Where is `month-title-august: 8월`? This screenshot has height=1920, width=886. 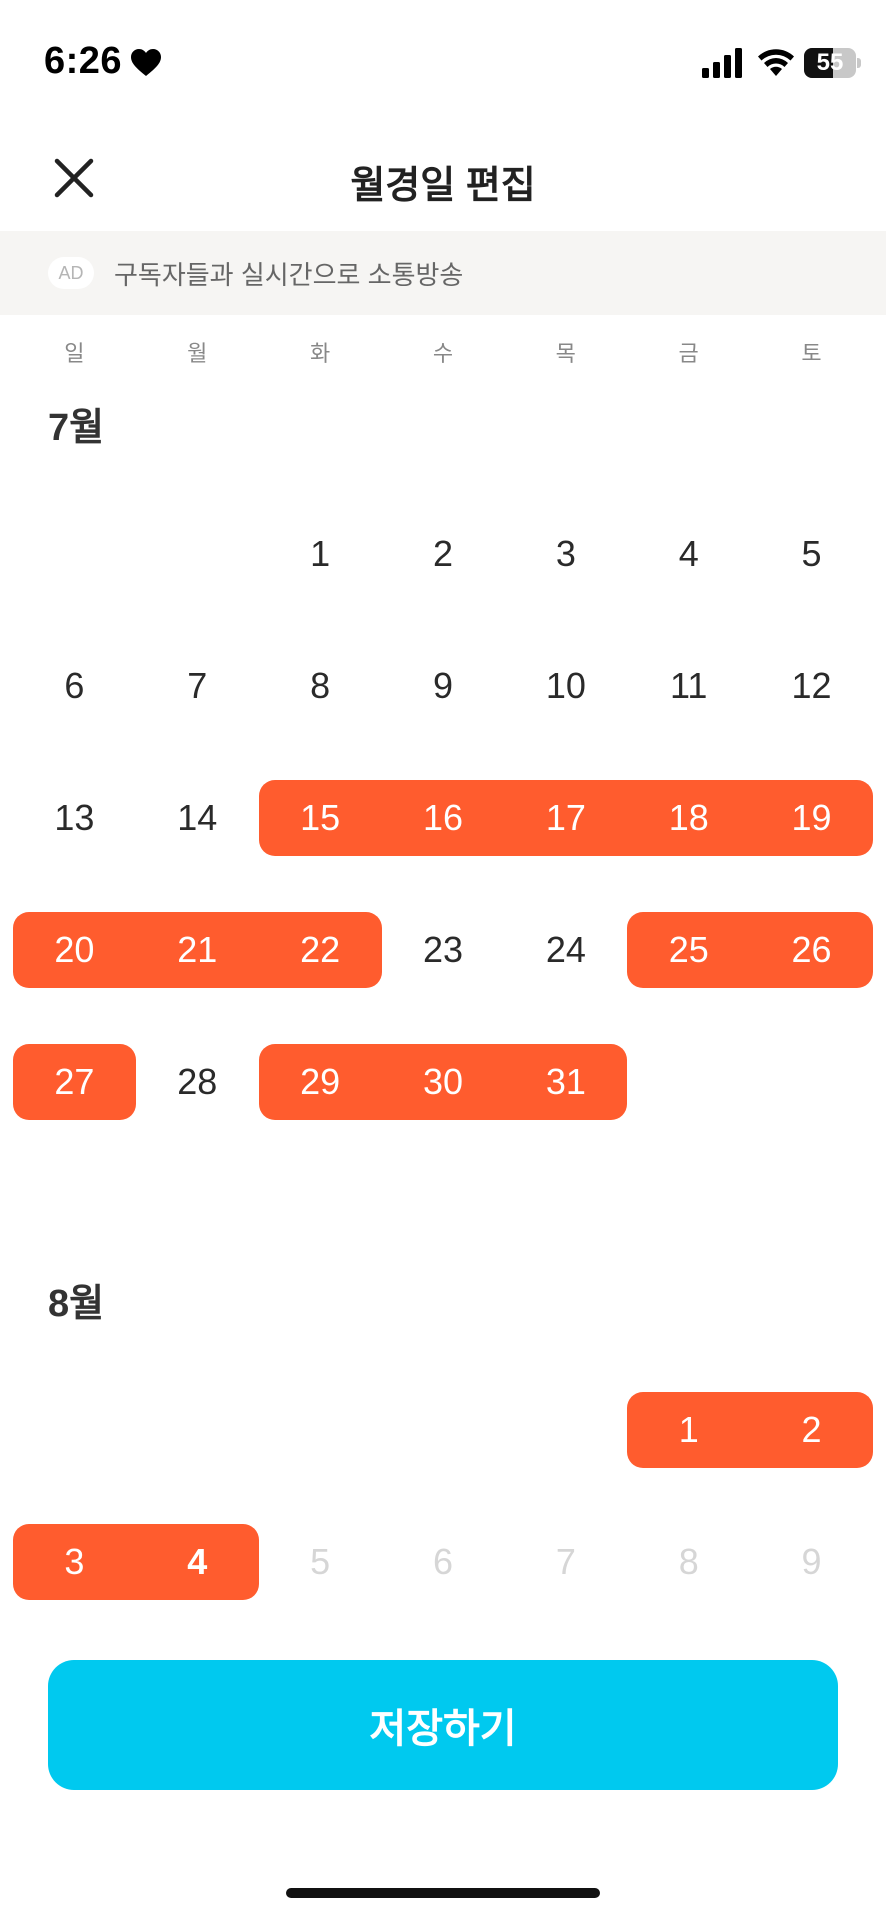
month-title-august: 8월 is located at coordinates (76, 1304).